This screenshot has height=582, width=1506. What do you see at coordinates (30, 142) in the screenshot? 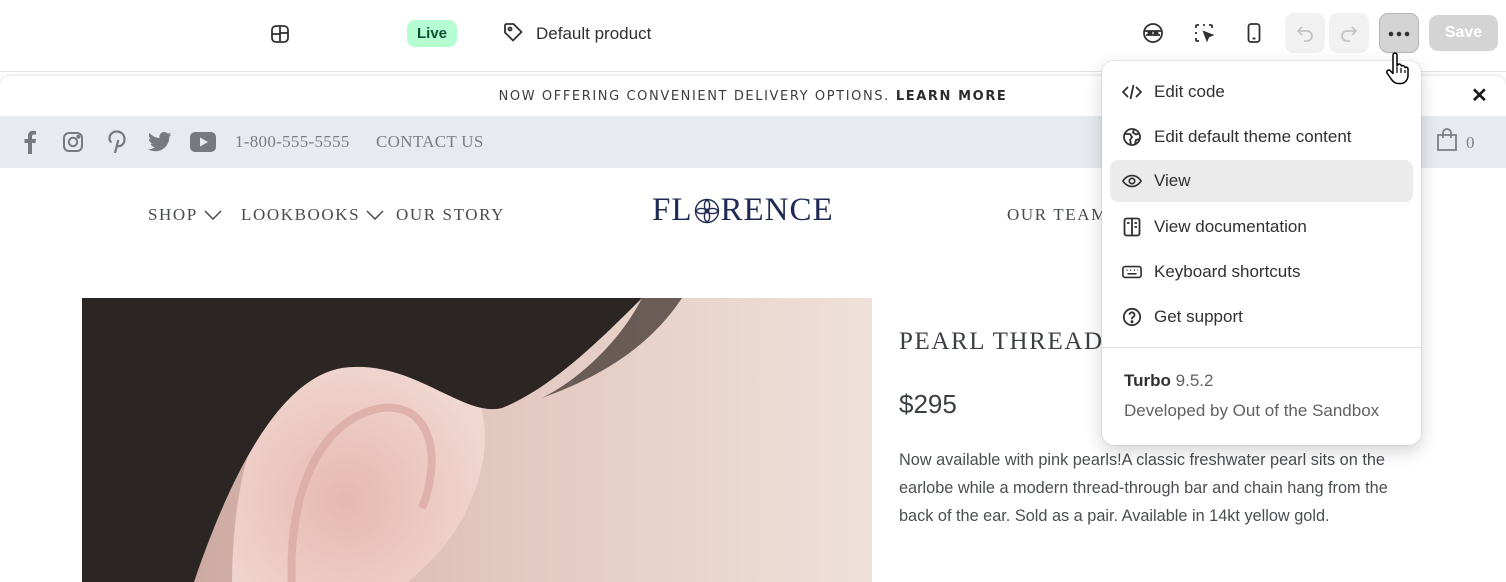
I see `facebook-icon` at bounding box center [30, 142].